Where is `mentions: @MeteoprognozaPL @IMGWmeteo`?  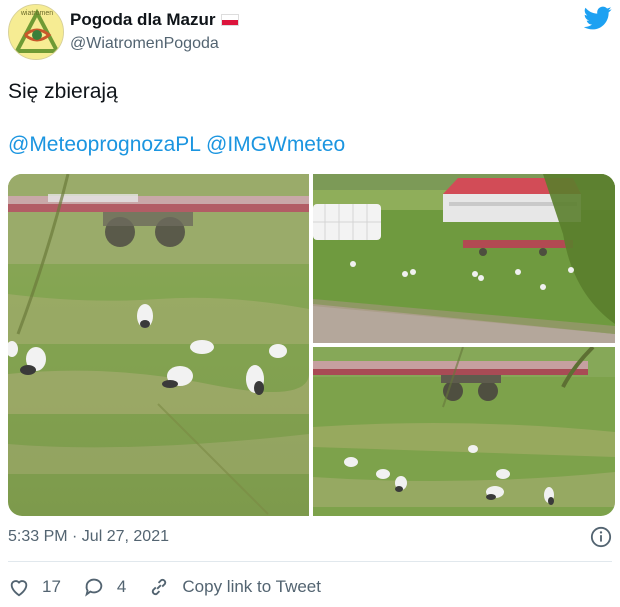
mentions: @MeteoprognozaPL @IMGWmeteo is located at coordinates (176, 145).